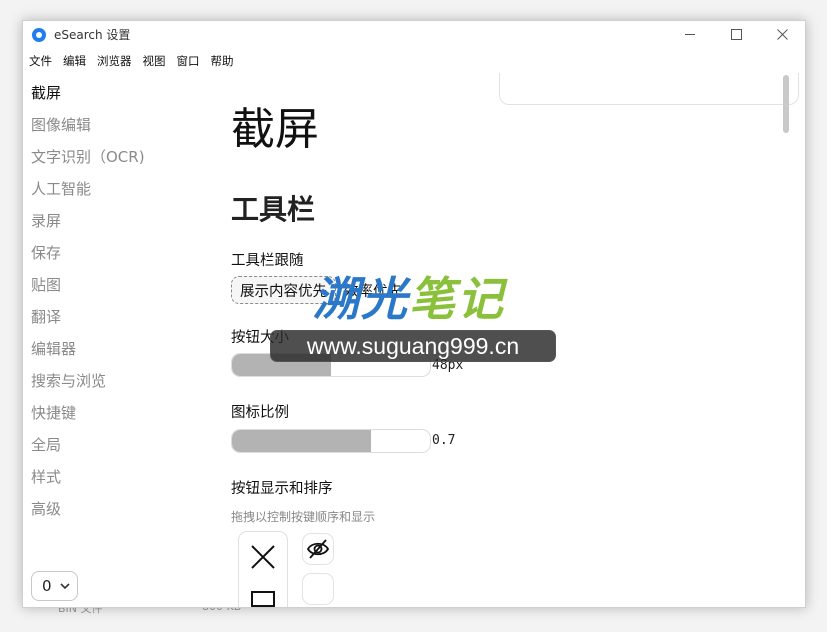  I want to click on section-title: 工具栏, so click(273, 209).